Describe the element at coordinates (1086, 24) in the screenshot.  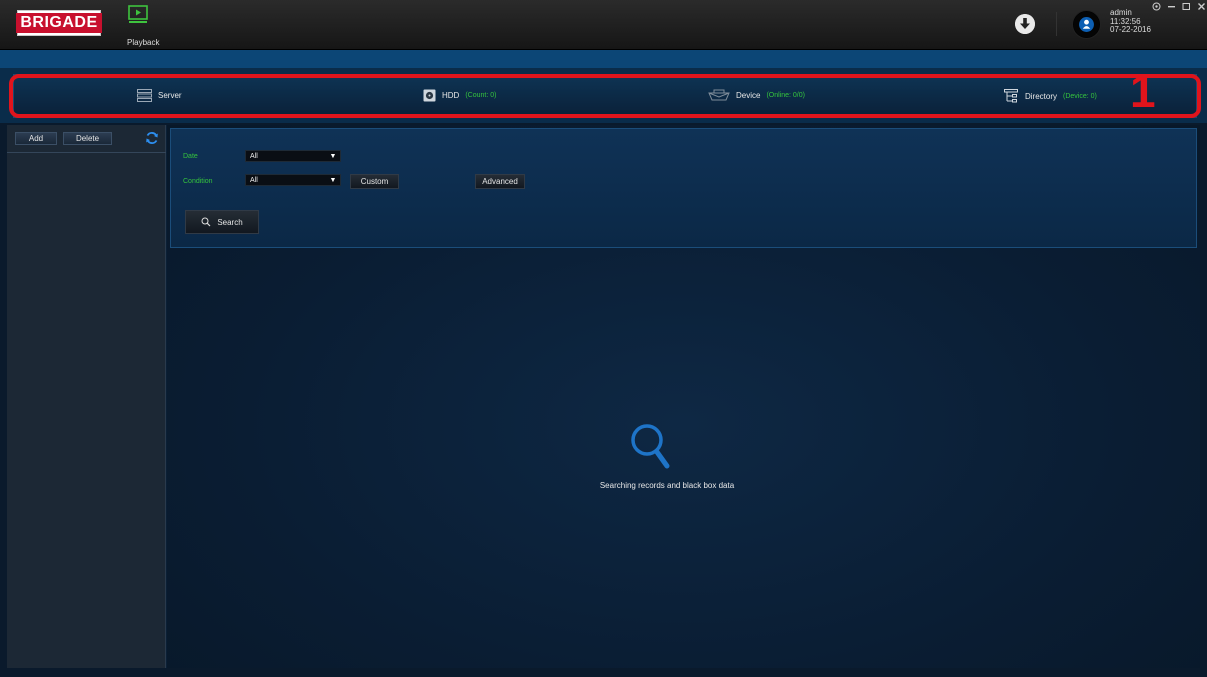
I see `user-avatar-icon` at that location.